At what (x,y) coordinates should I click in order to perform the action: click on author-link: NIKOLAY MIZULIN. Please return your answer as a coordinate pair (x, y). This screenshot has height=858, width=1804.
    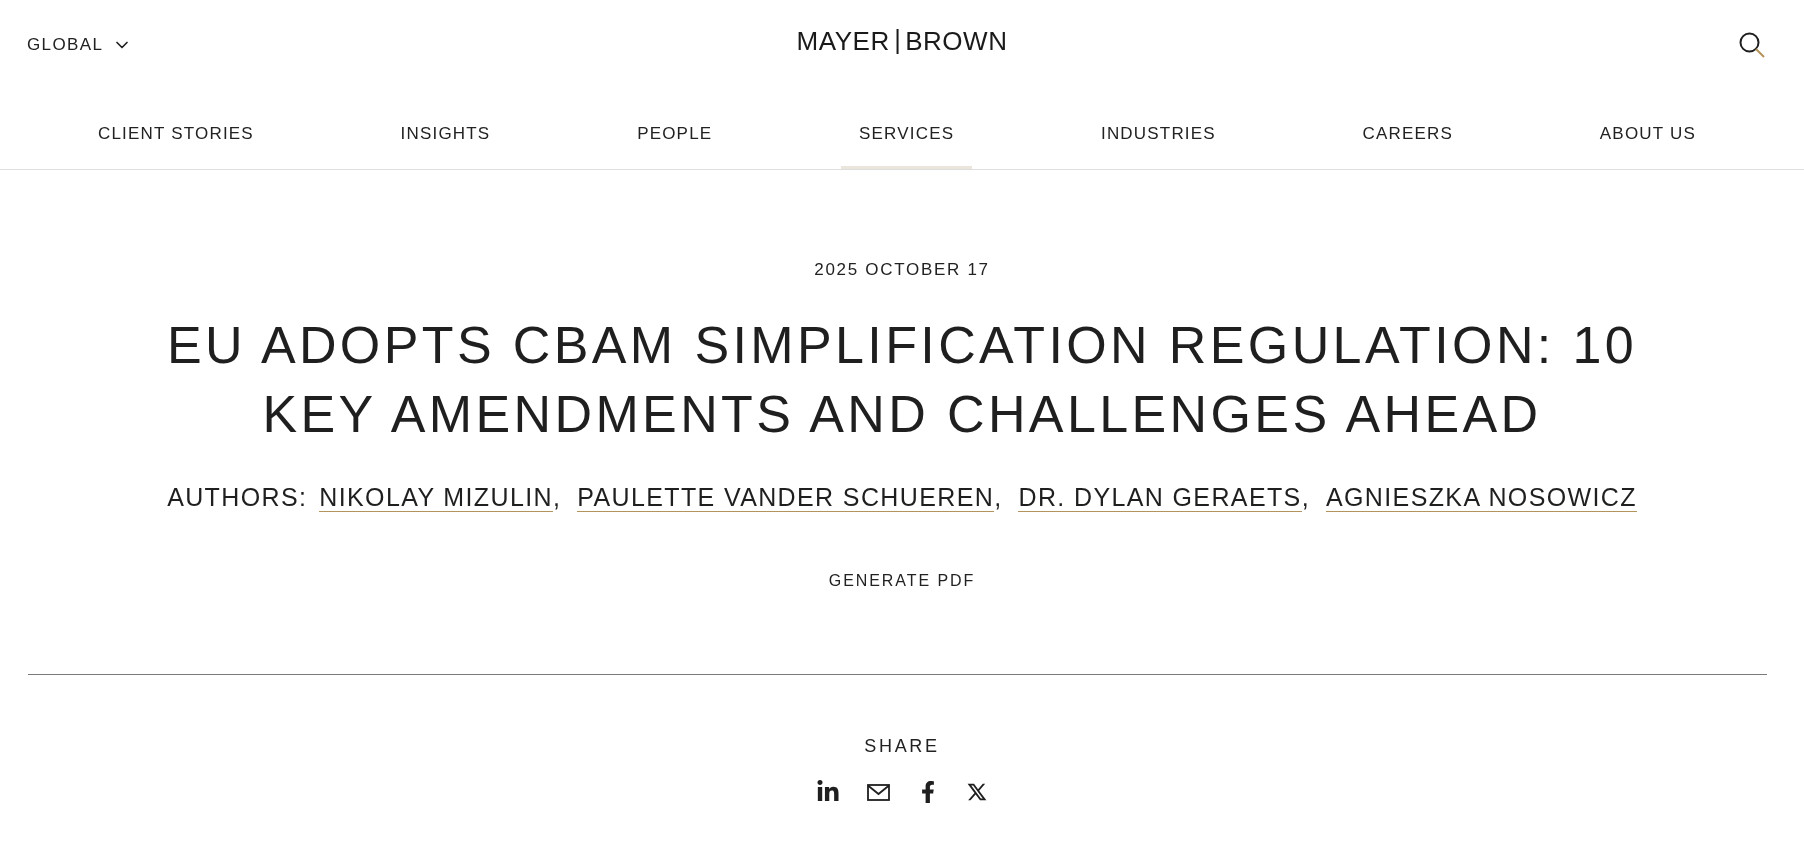
    Looking at the image, I should click on (436, 498).